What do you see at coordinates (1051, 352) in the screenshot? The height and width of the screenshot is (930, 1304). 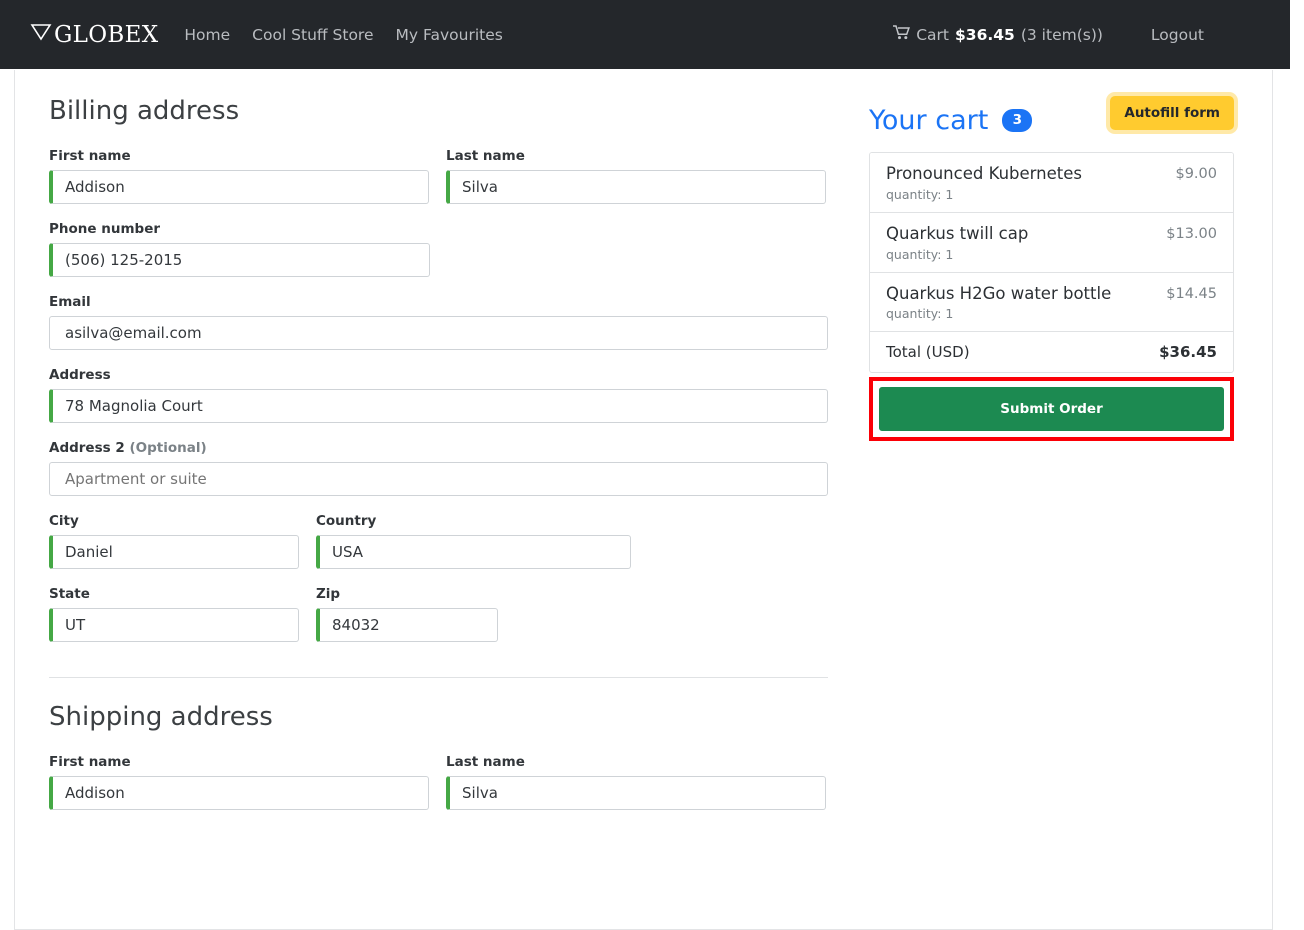 I see `cart-total-row: Total (USD) $36.45` at bounding box center [1051, 352].